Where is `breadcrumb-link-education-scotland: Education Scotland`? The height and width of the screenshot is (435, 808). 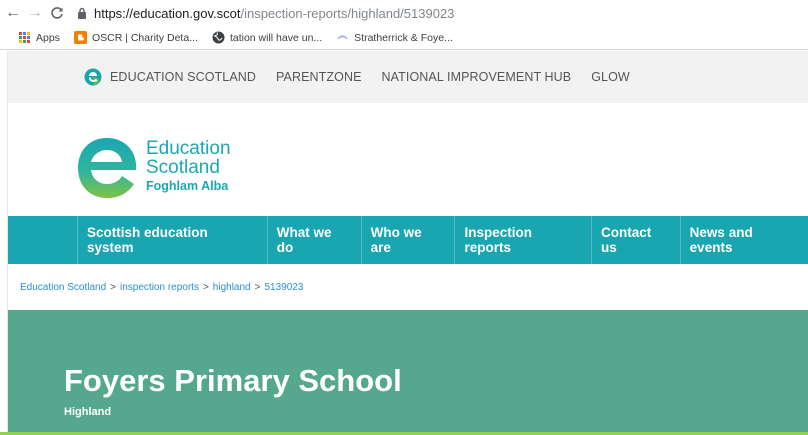
breadcrumb-link-education-scotland: Education Scotland is located at coordinates (63, 287).